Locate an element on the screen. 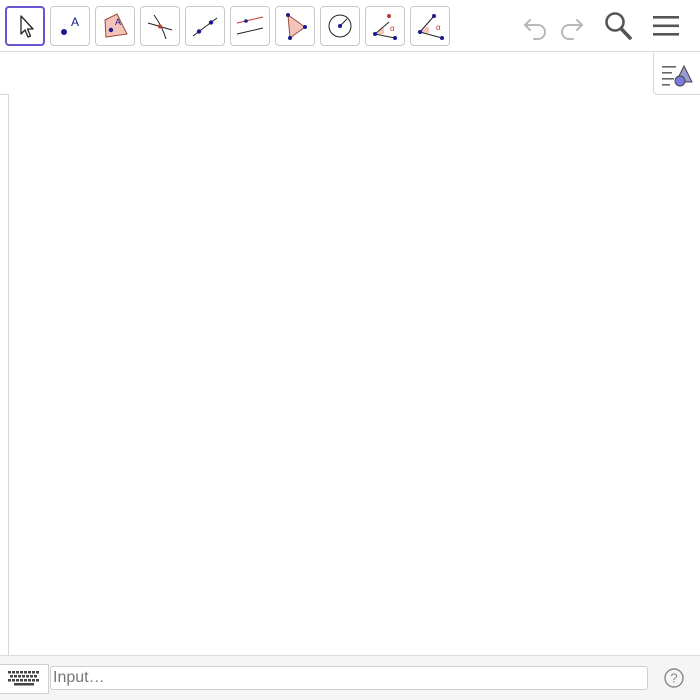  parallel-line-tool-button is located at coordinates (250, 26).